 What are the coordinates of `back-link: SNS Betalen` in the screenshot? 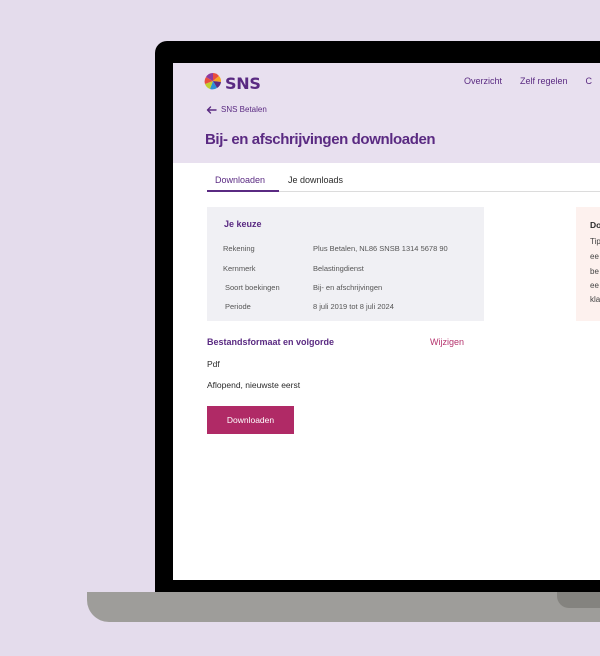 It's located at (236, 109).